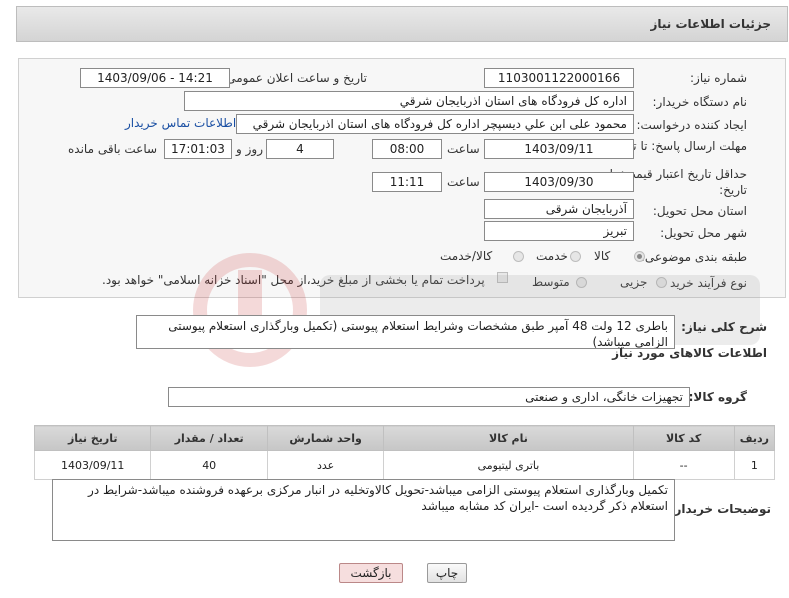 This screenshot has width=789, height=598. What do you see at coordinates (113, 149) in the screenshot?
I see `remaining-label: ساعت باقی مانده` at bounding box center [113, 149].